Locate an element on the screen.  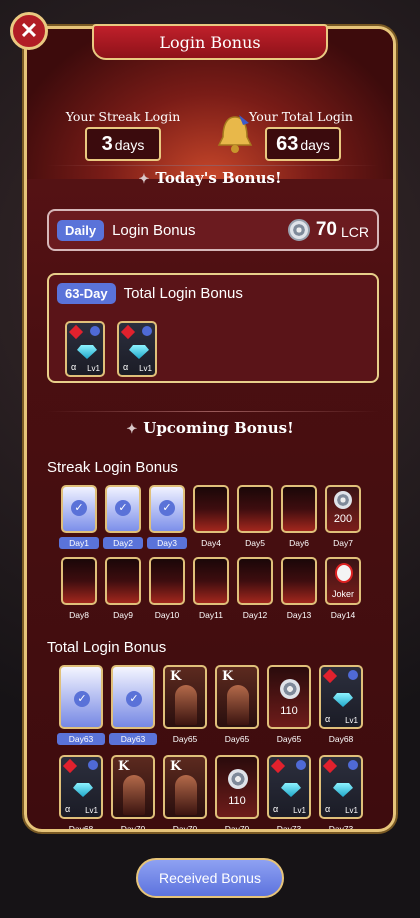
total-login-label: Your Total Login is located at coordinates (301, 116).